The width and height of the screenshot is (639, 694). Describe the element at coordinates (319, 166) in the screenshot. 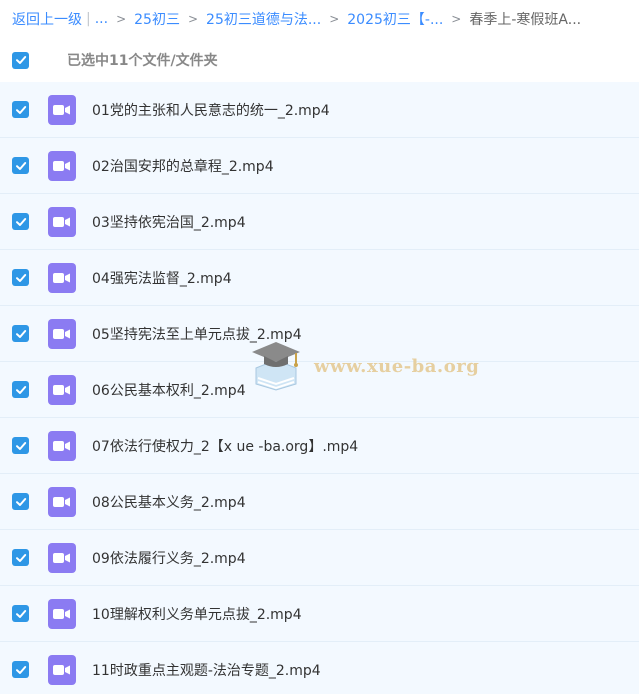

I see `file-row: 02治国安邦的总章程_2.mp4` at that location.